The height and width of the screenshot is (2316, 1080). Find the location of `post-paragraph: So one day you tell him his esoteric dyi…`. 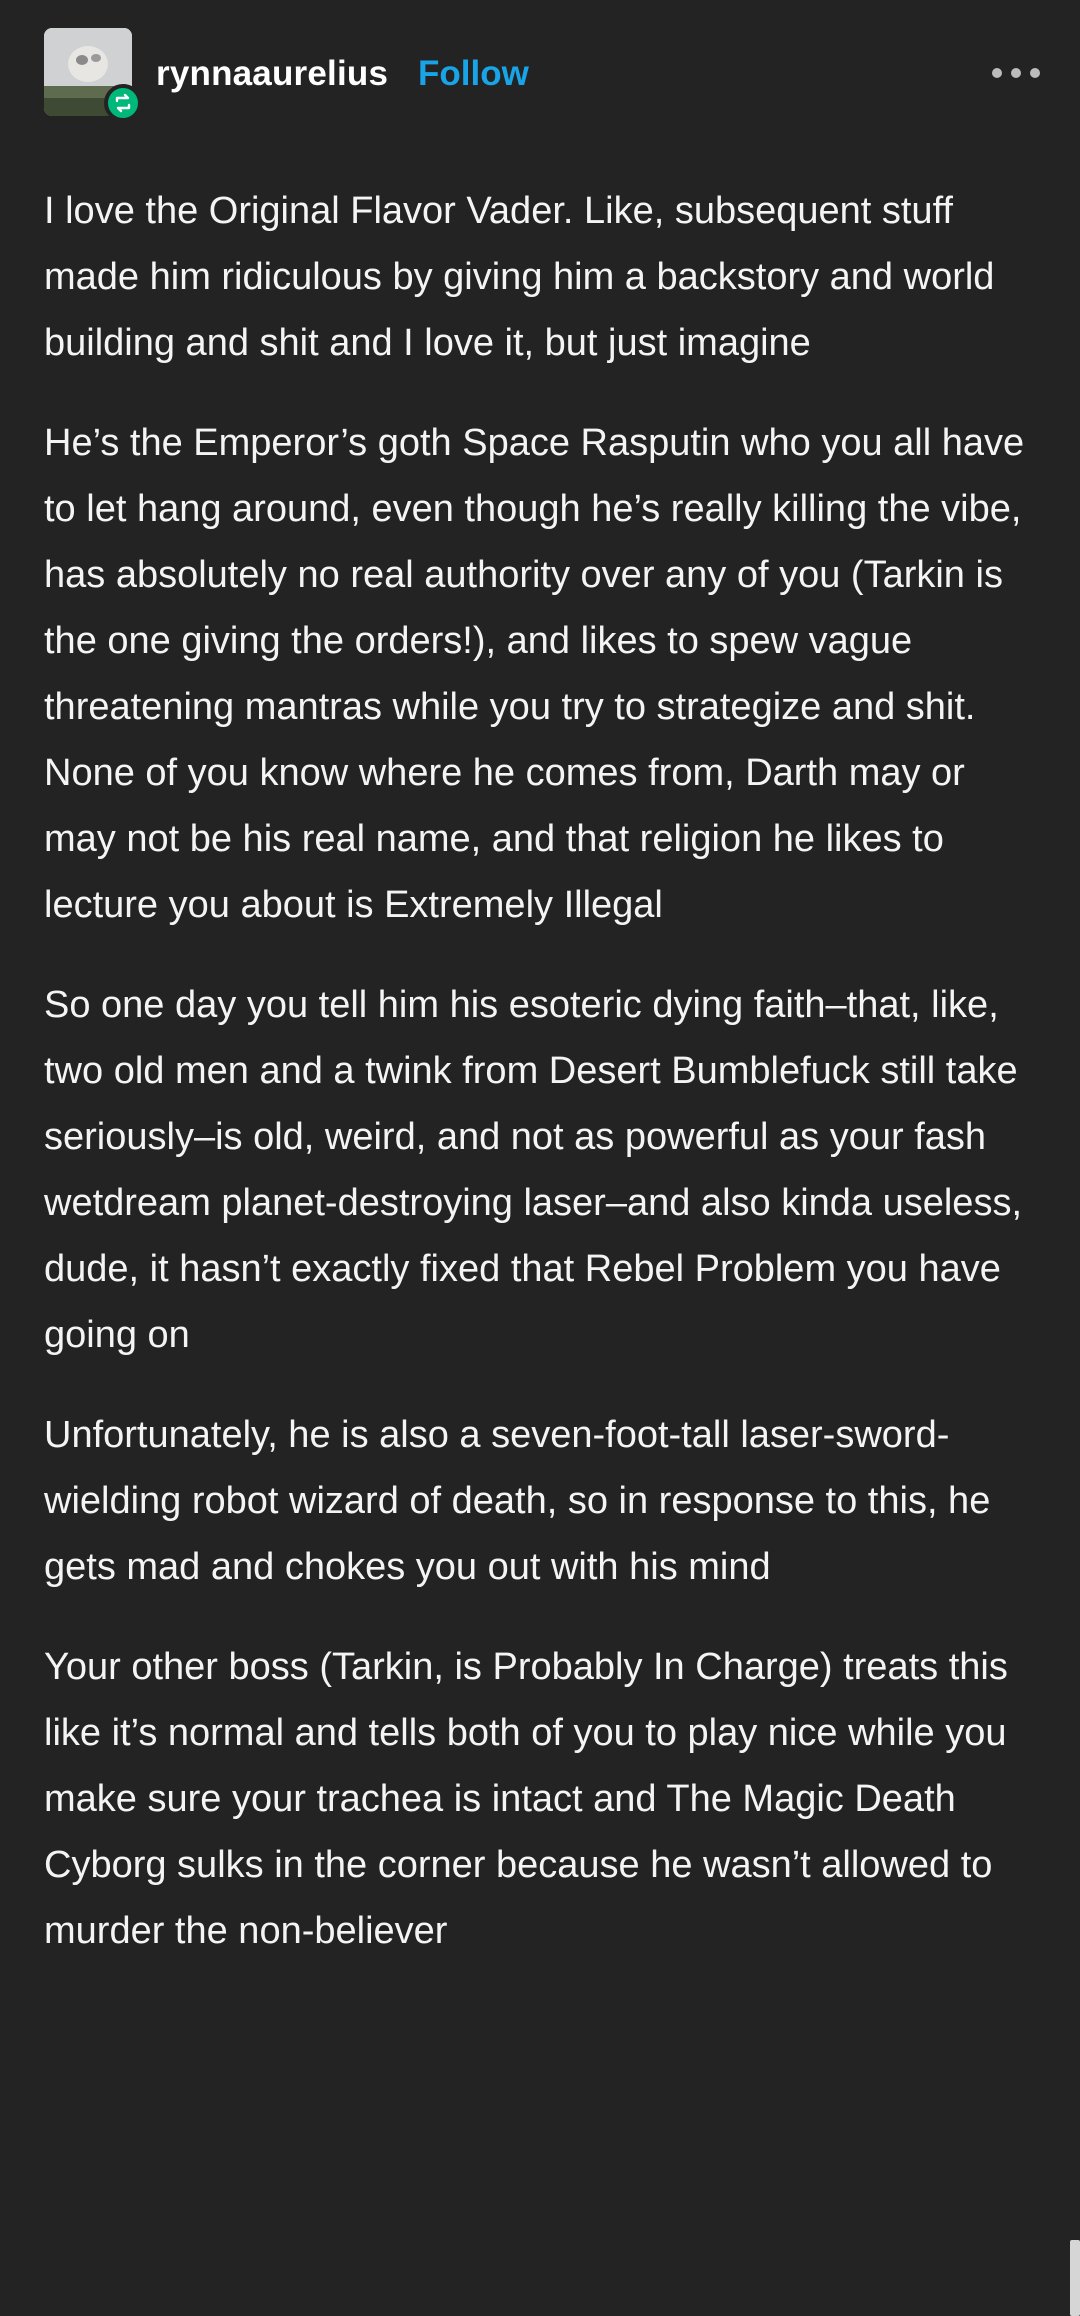

post-paragraph: So one day you tell him his esoteric dyi… is located at coordinates (533, 1170).